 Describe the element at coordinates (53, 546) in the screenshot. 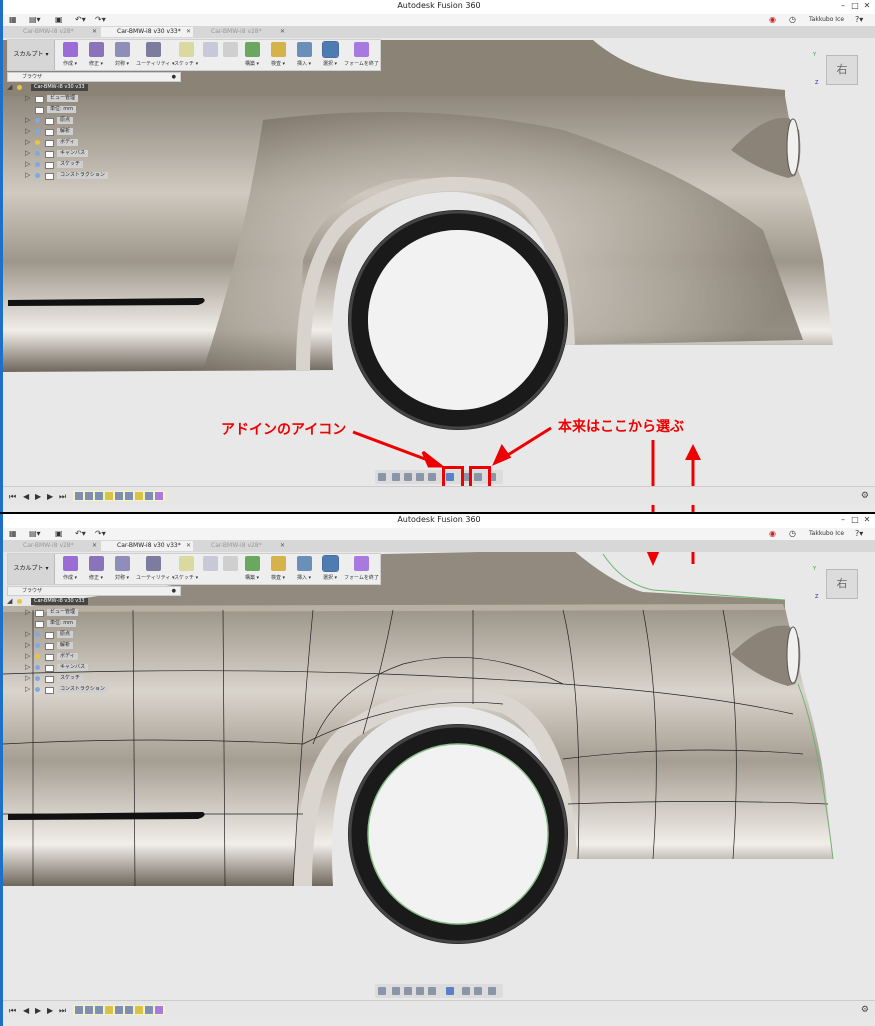

I see `tab-doc-1: Car-BMW-i8 v28* ✕` at that location.